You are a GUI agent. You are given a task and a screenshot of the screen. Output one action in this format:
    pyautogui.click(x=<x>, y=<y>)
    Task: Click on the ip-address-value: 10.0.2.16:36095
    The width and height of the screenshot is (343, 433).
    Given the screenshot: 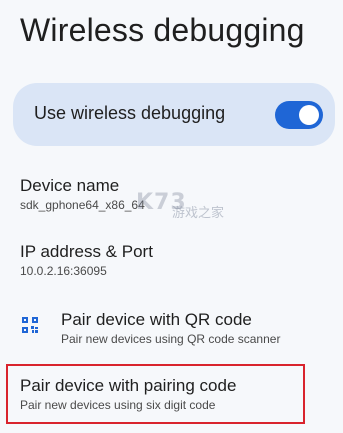 What is the action you would take?
    pyautogui.click(x=63, y=271)
    